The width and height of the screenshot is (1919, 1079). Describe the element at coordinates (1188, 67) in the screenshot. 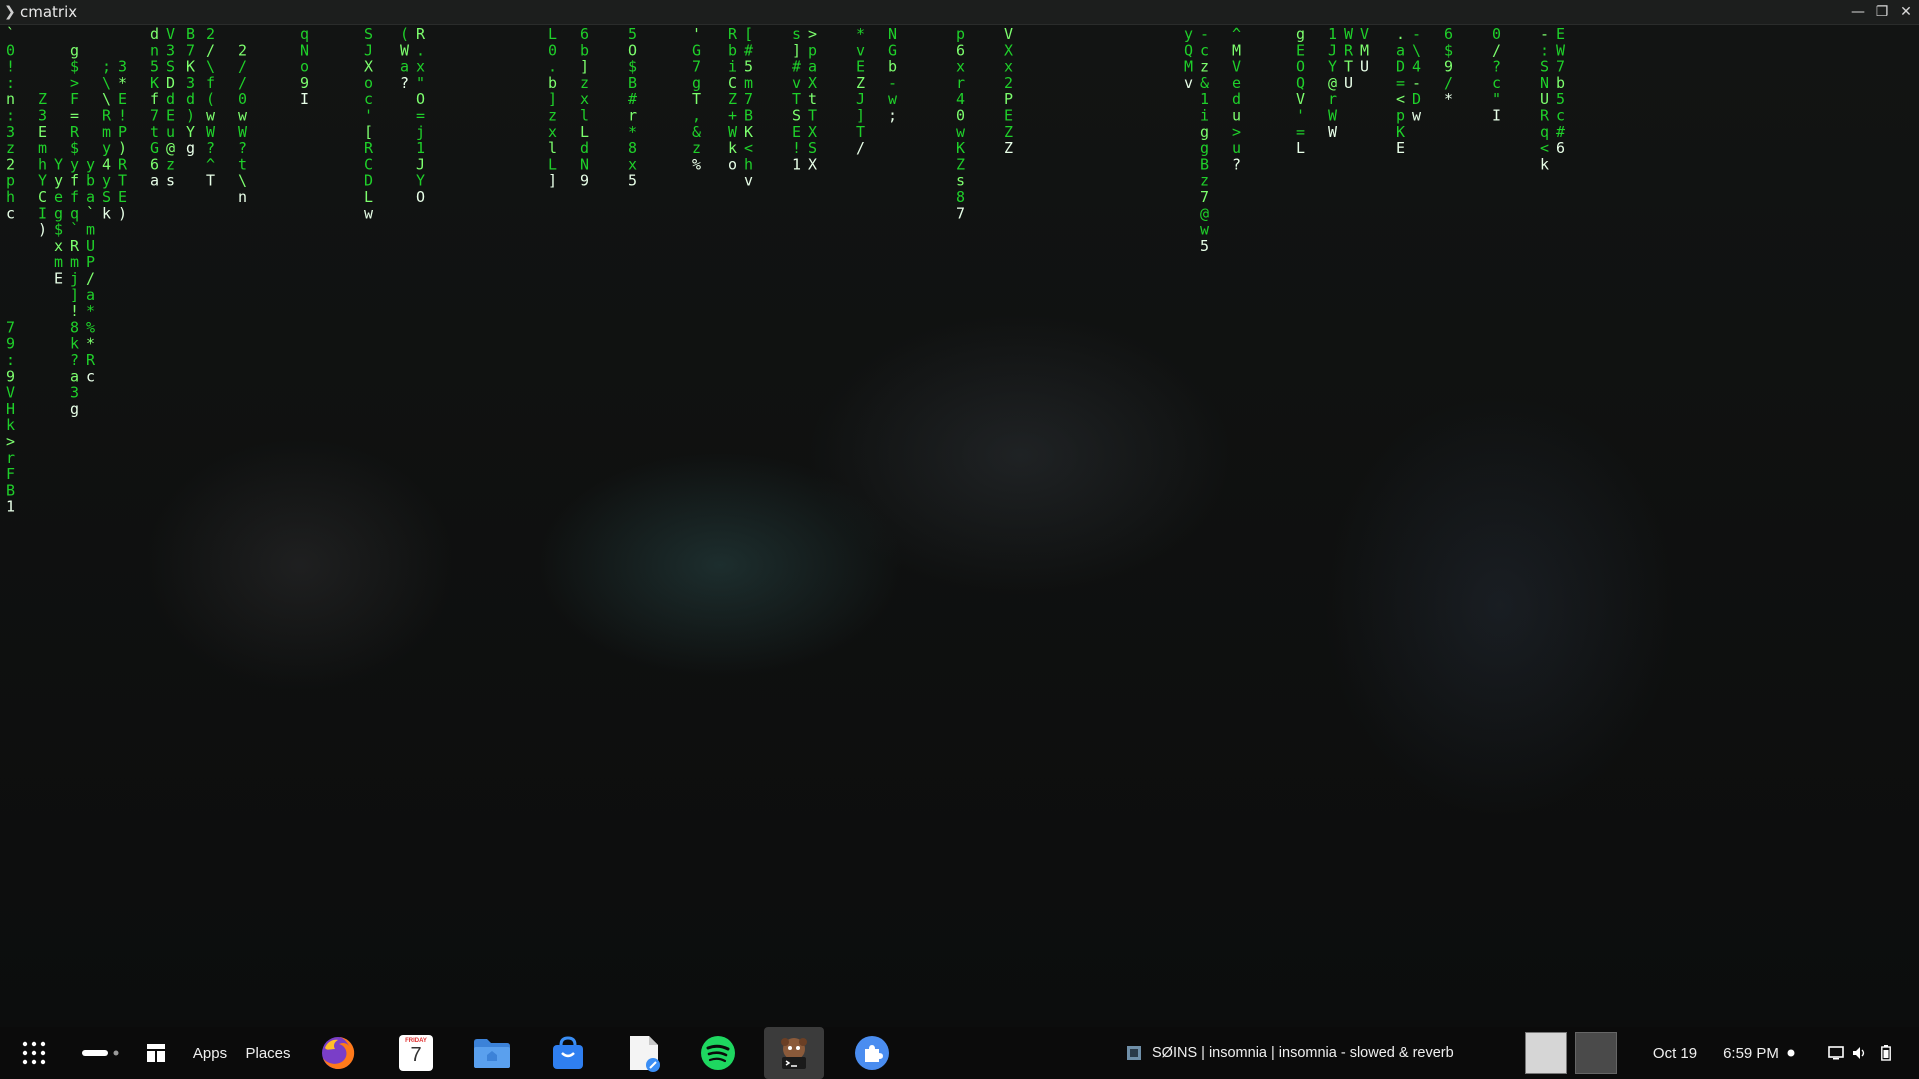

I see `matrix-glyph: M` at that location.